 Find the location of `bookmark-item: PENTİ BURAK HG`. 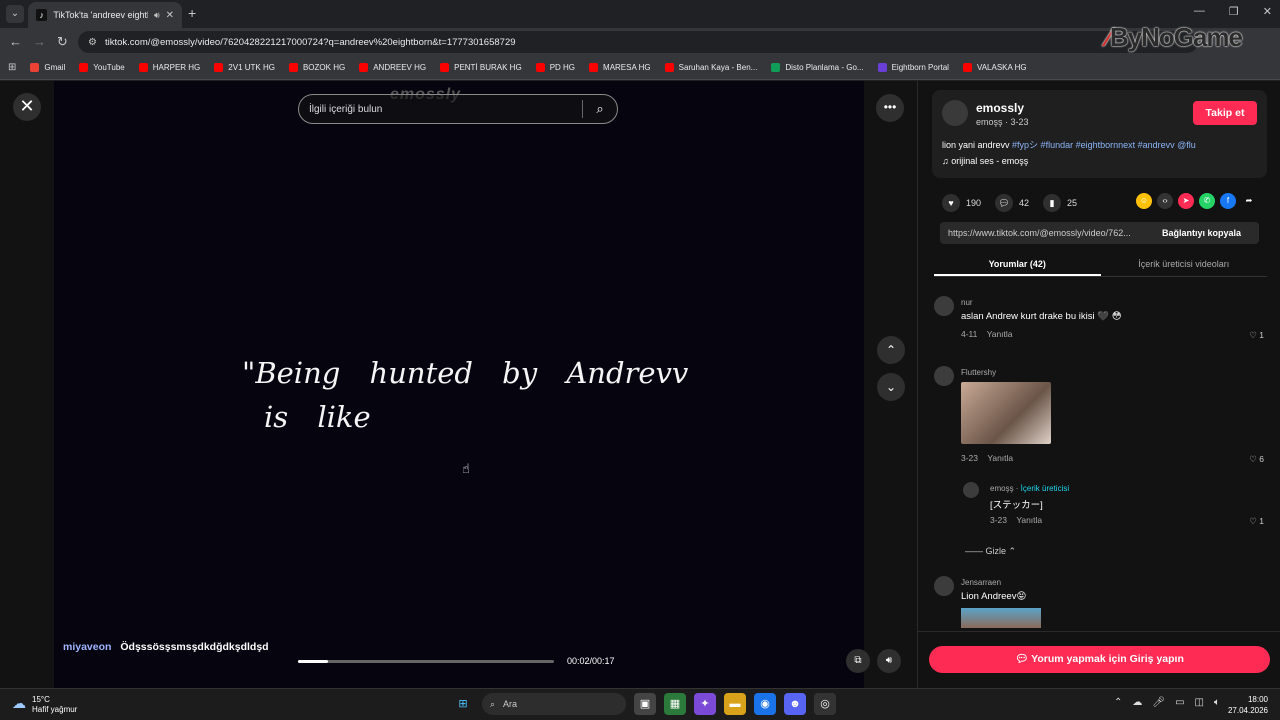

bookmark-item: PENTİ BURAK HG is located at coordinates (481, 67).